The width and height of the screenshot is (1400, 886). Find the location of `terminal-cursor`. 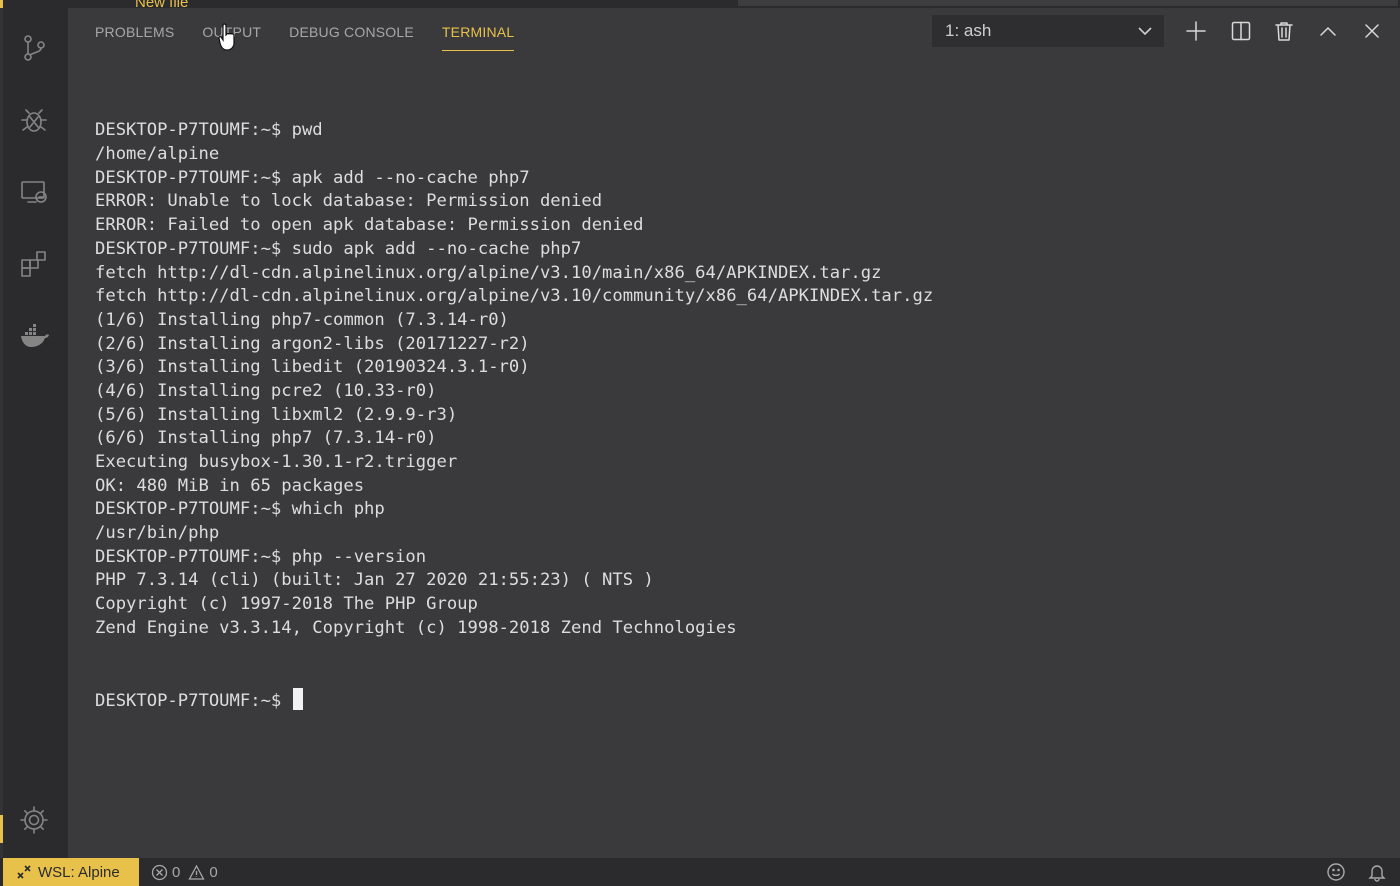

terminal-cursor is located at coordinates (297, 698).